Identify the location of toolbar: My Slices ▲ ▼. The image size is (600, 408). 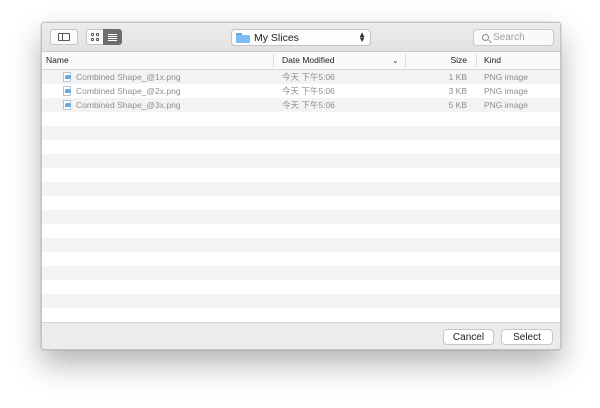
(301, 37).